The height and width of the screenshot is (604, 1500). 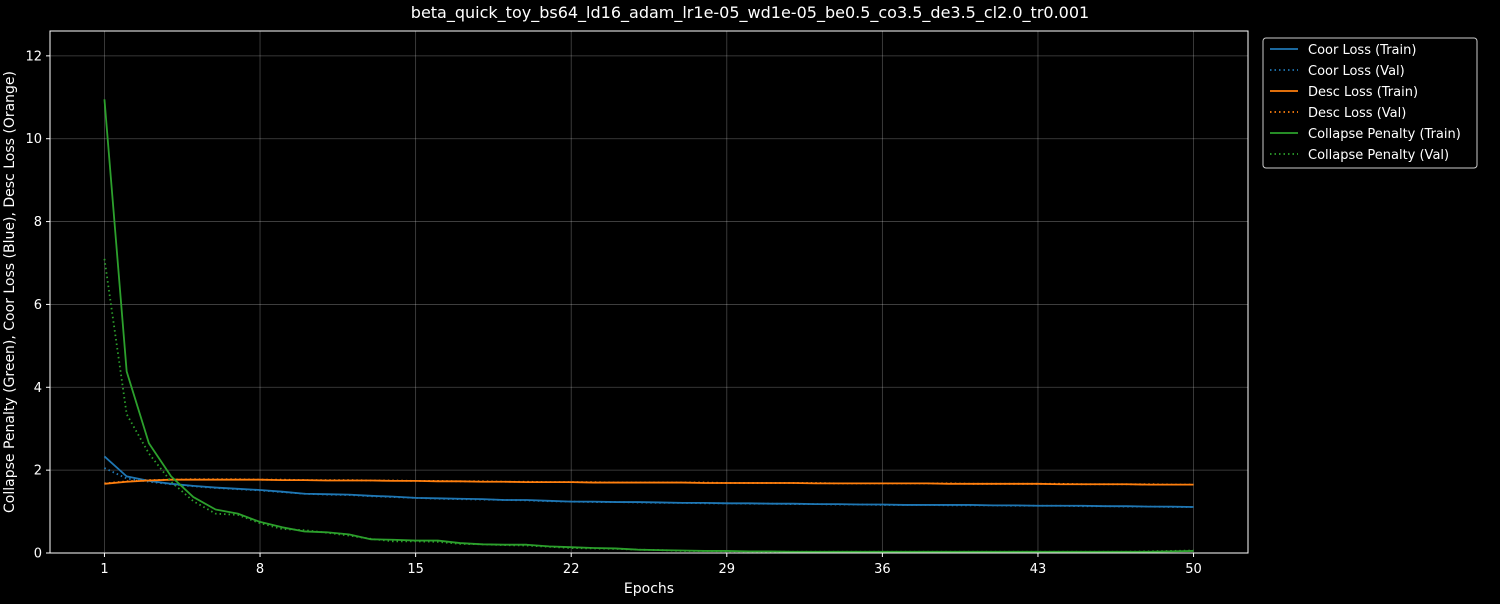 I want to click on y-tick-label-4: 8, so click(x=38, y=222).